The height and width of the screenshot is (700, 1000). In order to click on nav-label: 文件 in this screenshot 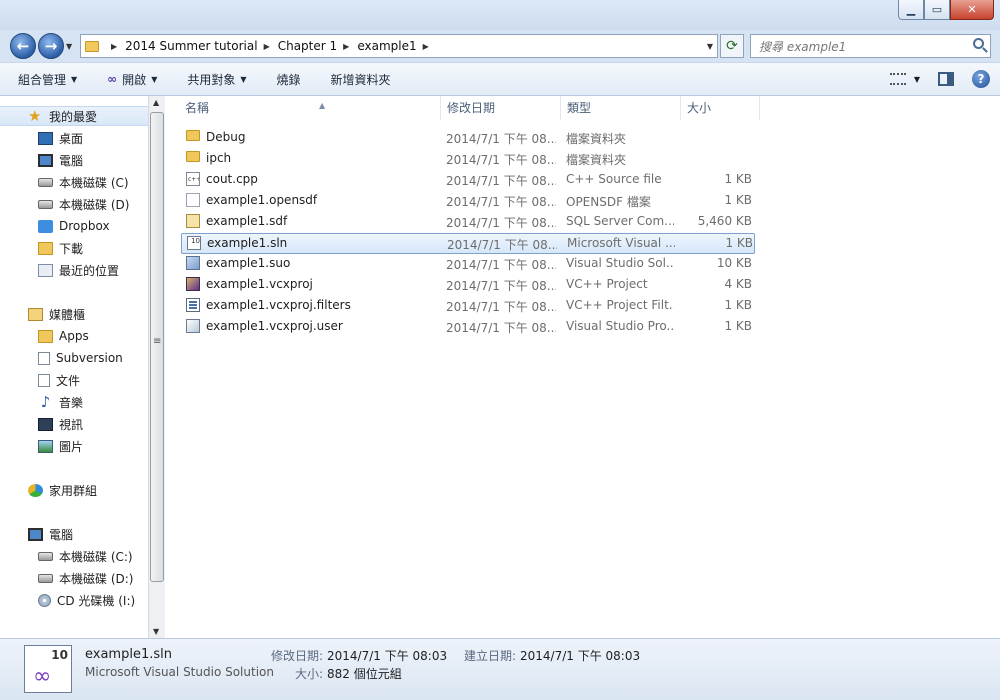, I will do `click(68, 380)`.